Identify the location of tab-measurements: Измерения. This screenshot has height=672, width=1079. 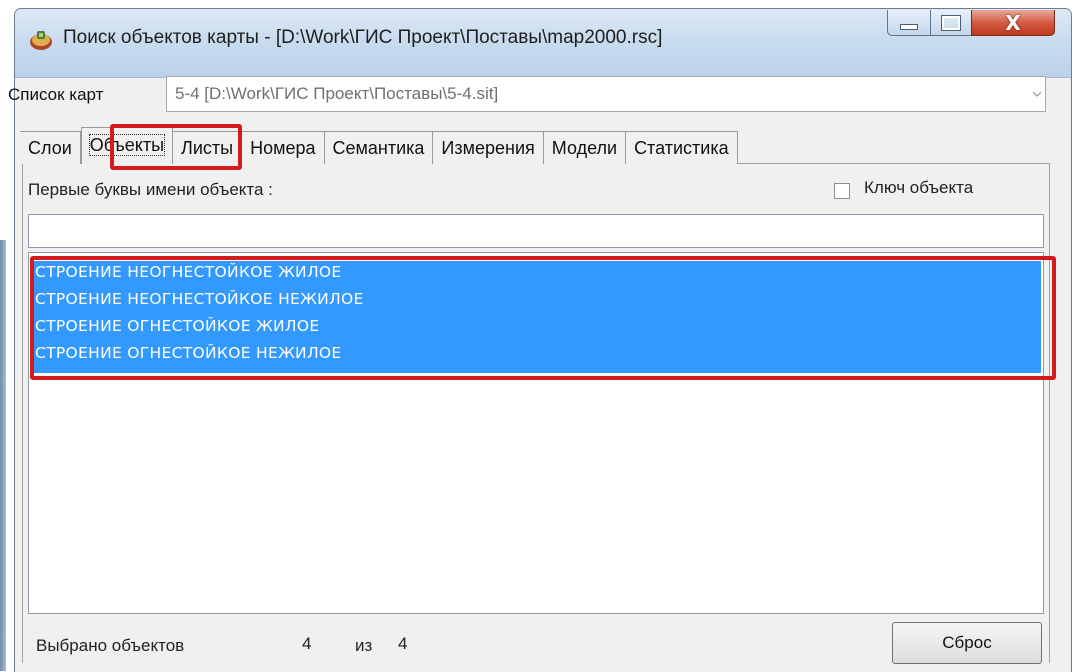
(488, 147).